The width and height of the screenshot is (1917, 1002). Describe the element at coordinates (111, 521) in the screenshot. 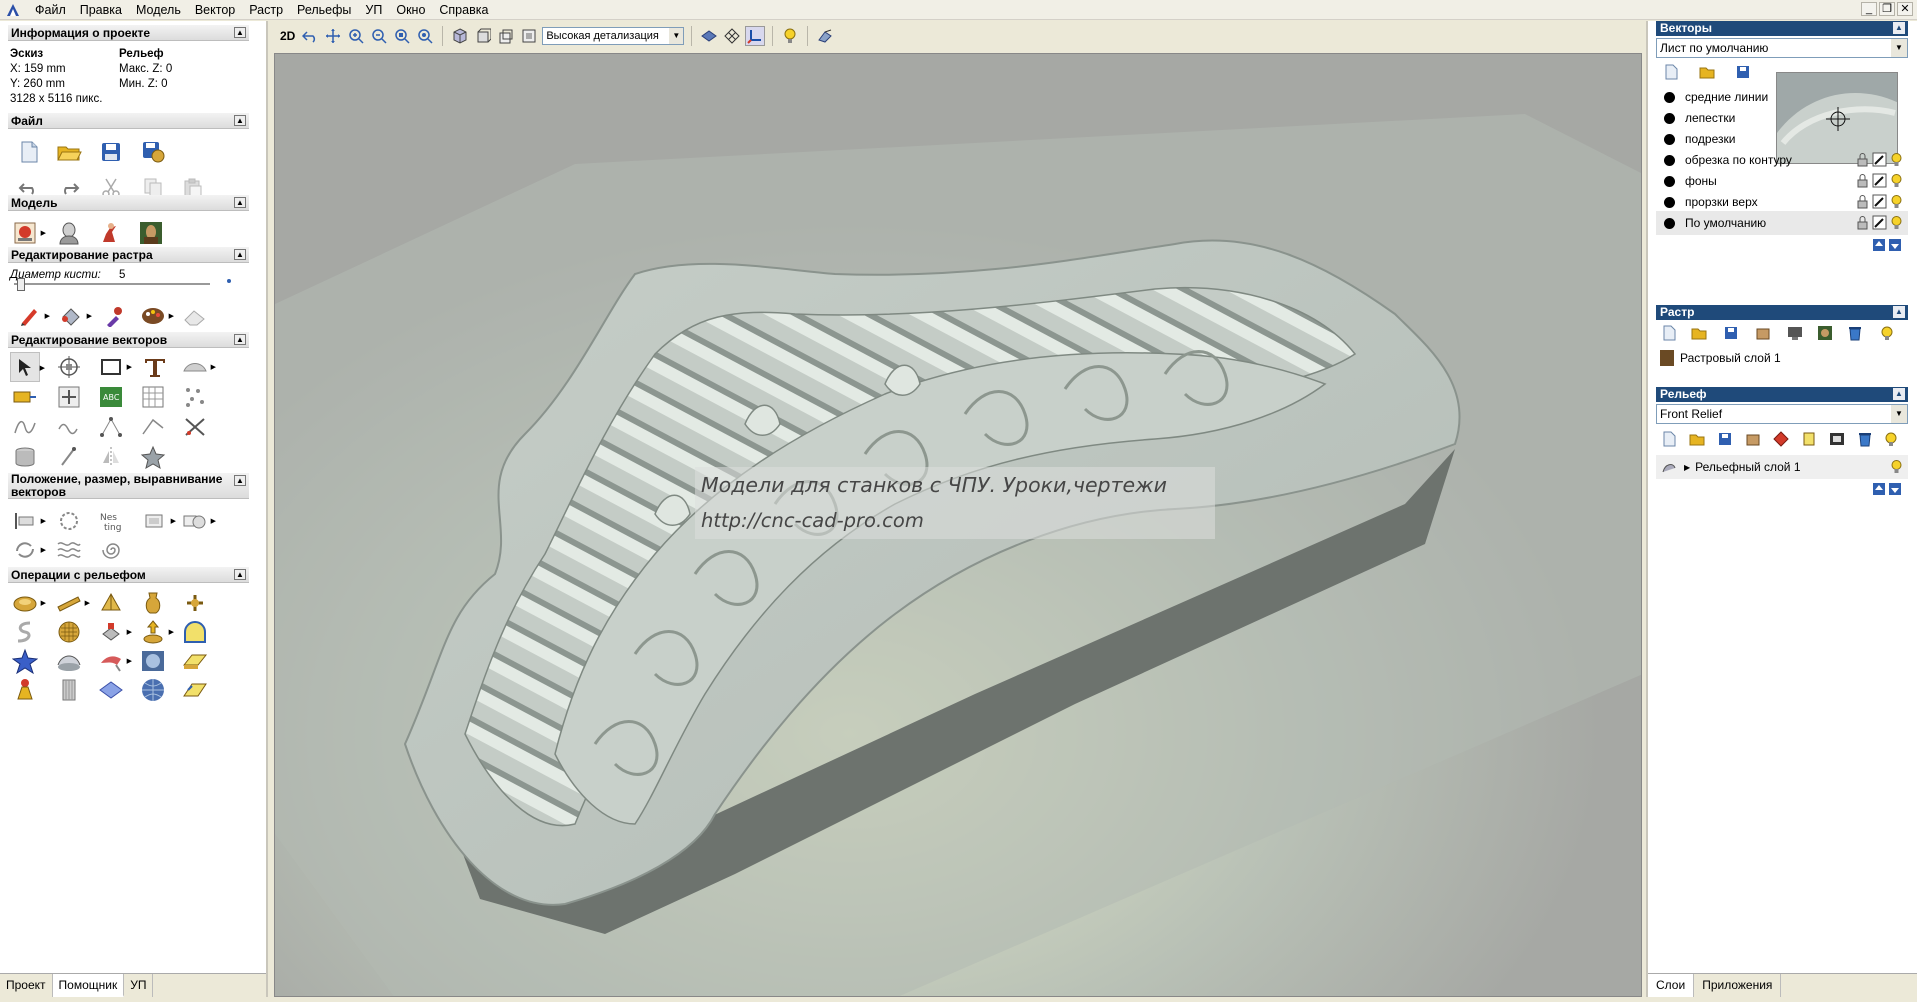

I see `nesting-icon: Nes ting` at that location.